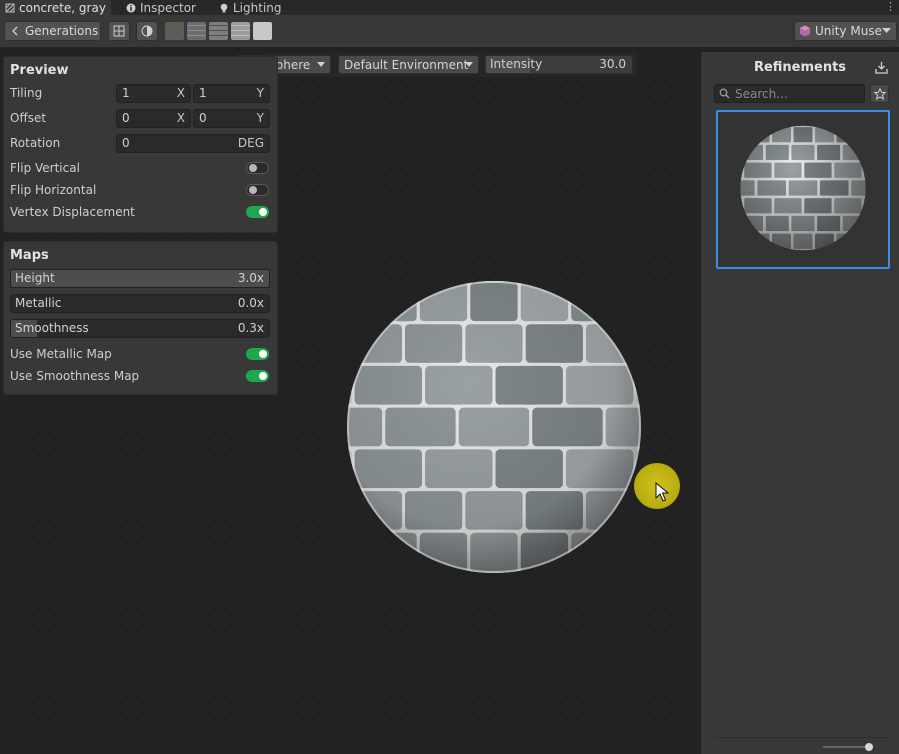 Image resolution: width=899 pixels, height=754 pixels. I want to click on tab-material: concrete, gray, so click(55, 7).